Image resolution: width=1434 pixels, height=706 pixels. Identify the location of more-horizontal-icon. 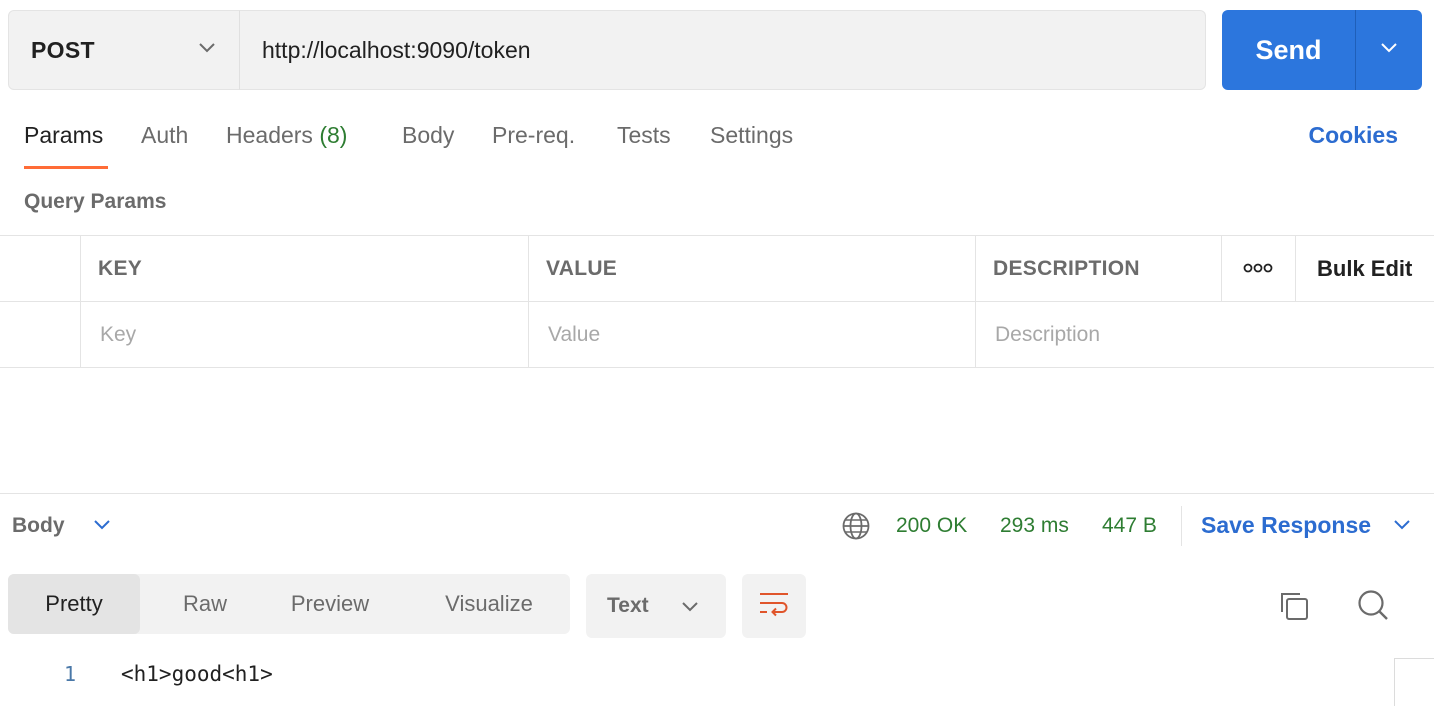
(1258, 269).